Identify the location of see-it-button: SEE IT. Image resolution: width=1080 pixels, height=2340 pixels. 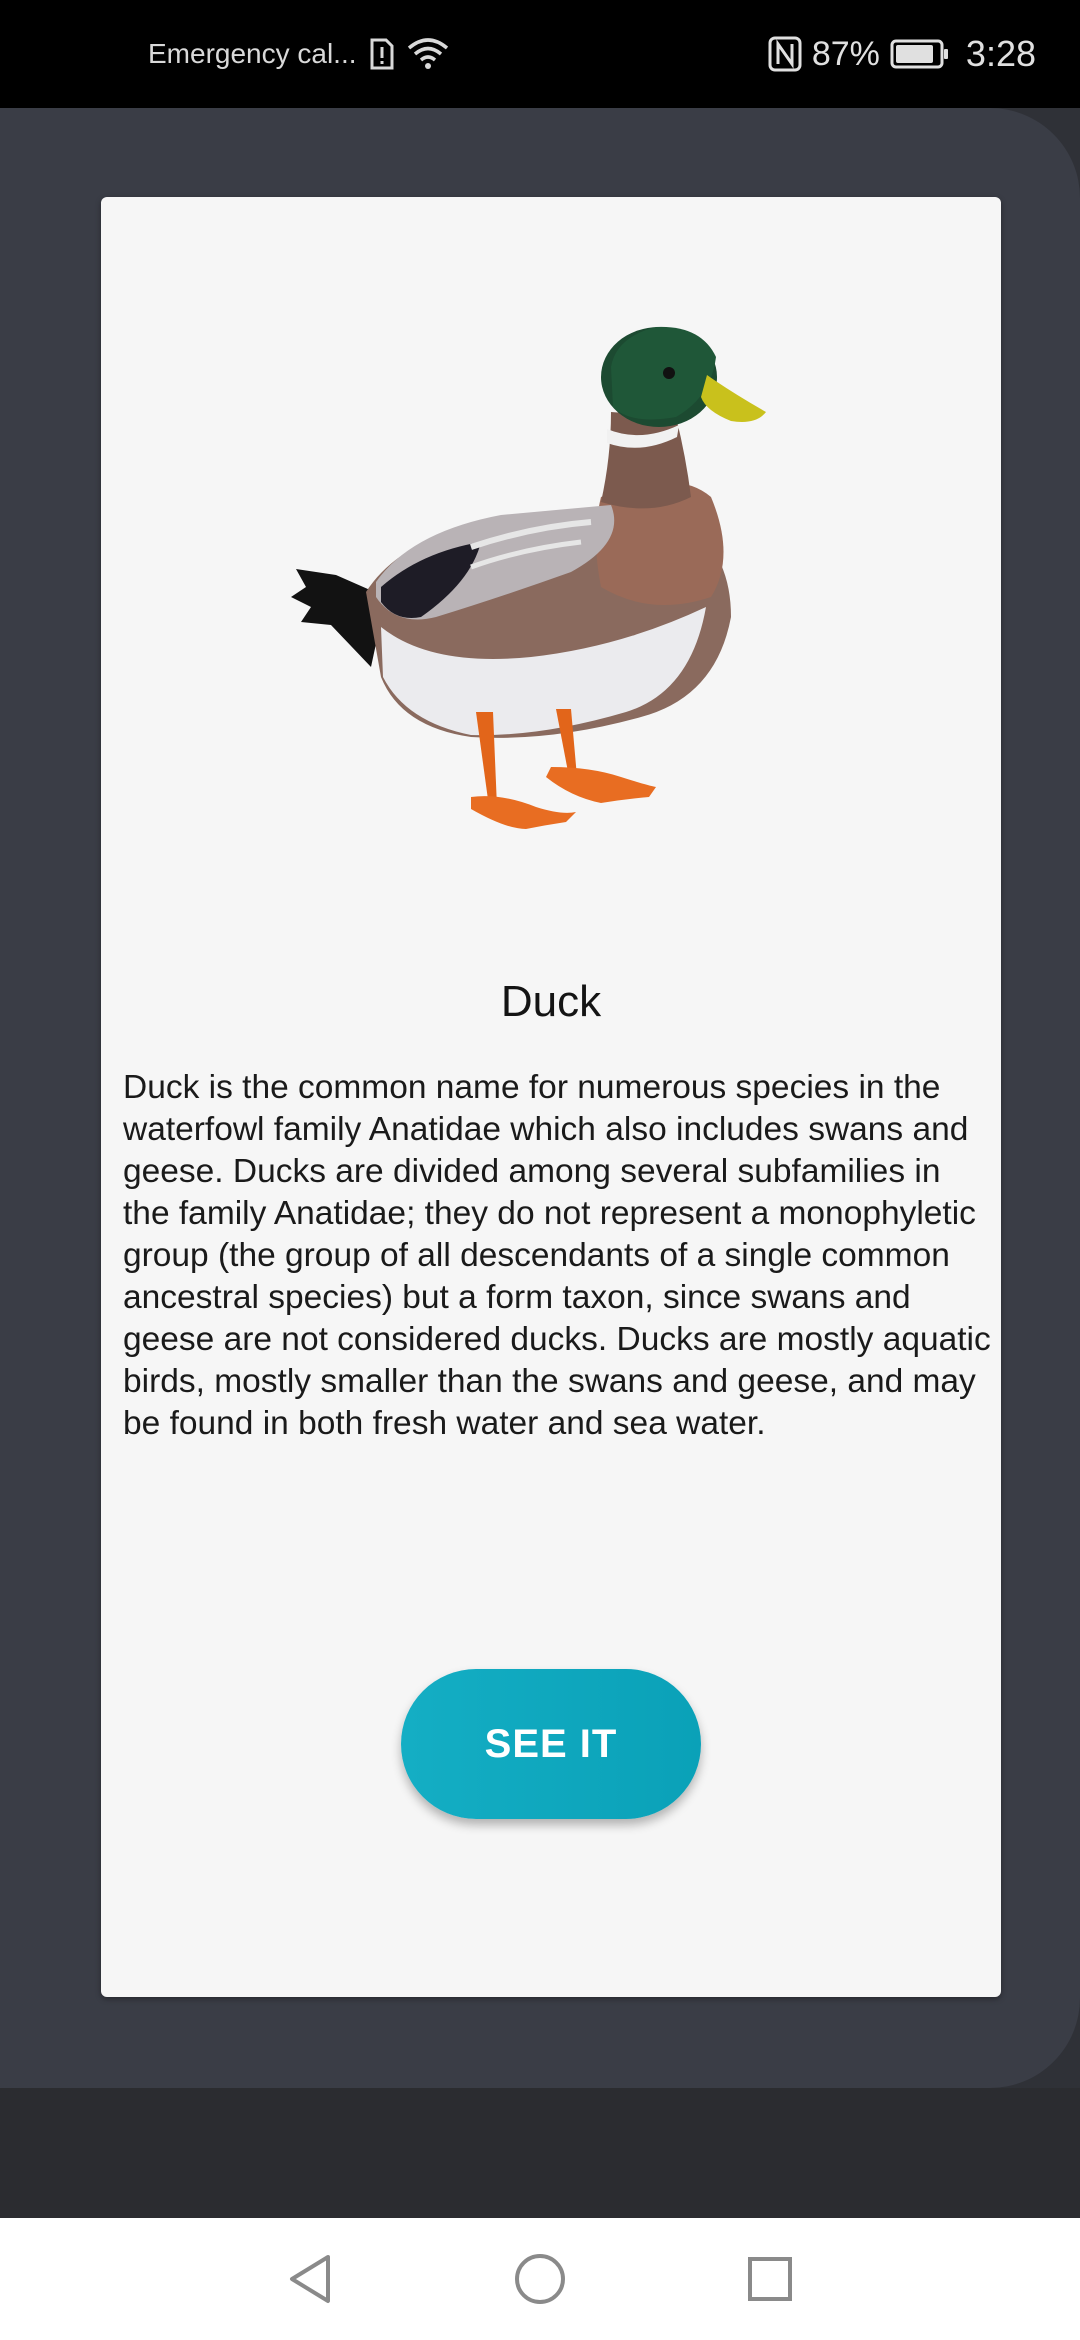
(551, 1744).